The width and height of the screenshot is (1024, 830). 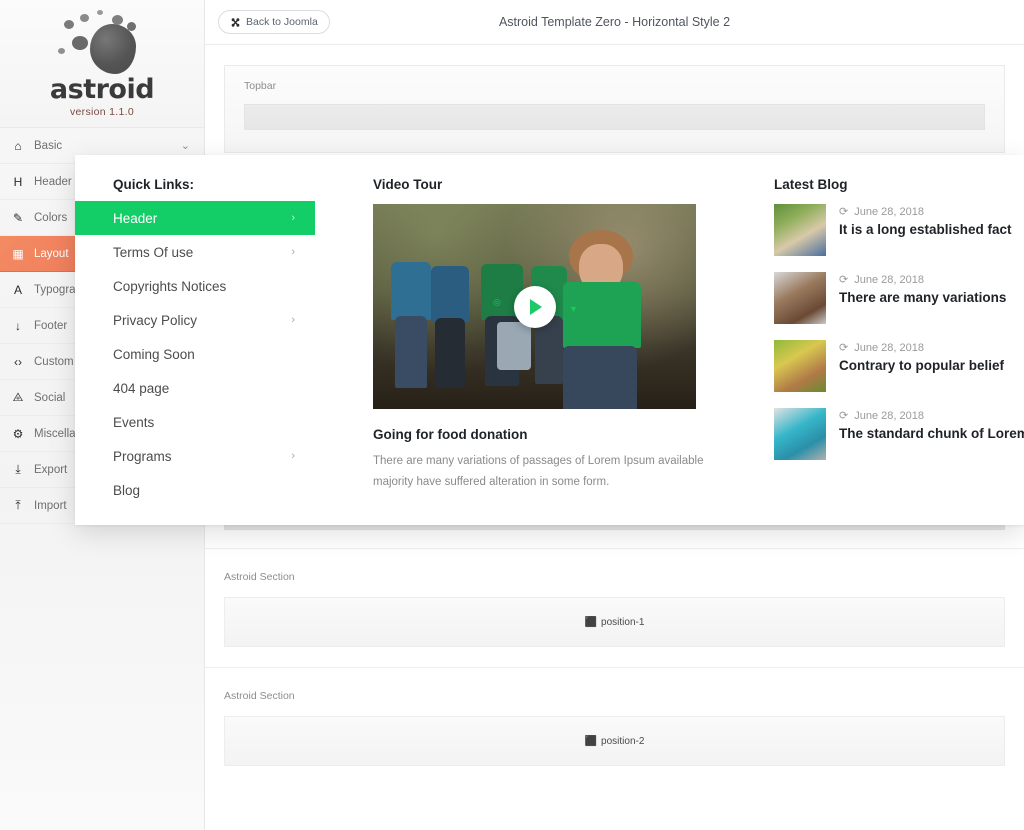 What do you see at coordinates (142, 456) in the screenshot?
I see `quick-link-label: Programs` at bounding box center [142, 456].